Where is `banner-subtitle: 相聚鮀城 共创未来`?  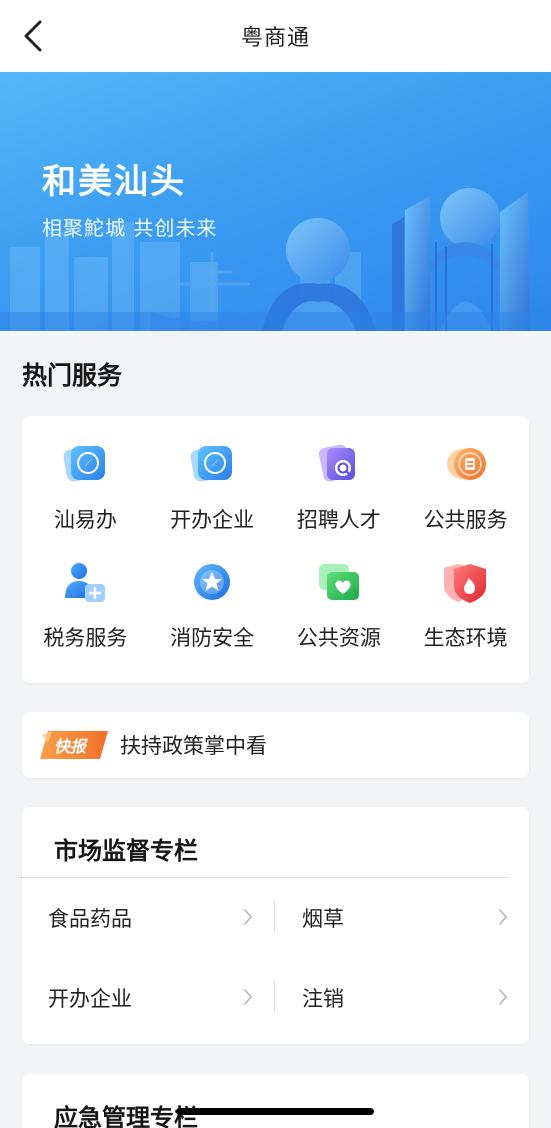 banner-subtitle: 相聚鮀城 共创未来 is located at coordinates (130, 228).